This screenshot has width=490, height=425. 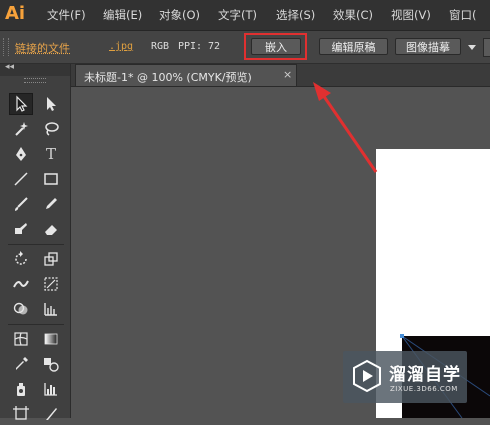 What do you see at coordinates (237, 15) in the screenshot?
I see `menu-type: 文字(T)` at bounding box center [237, 15].